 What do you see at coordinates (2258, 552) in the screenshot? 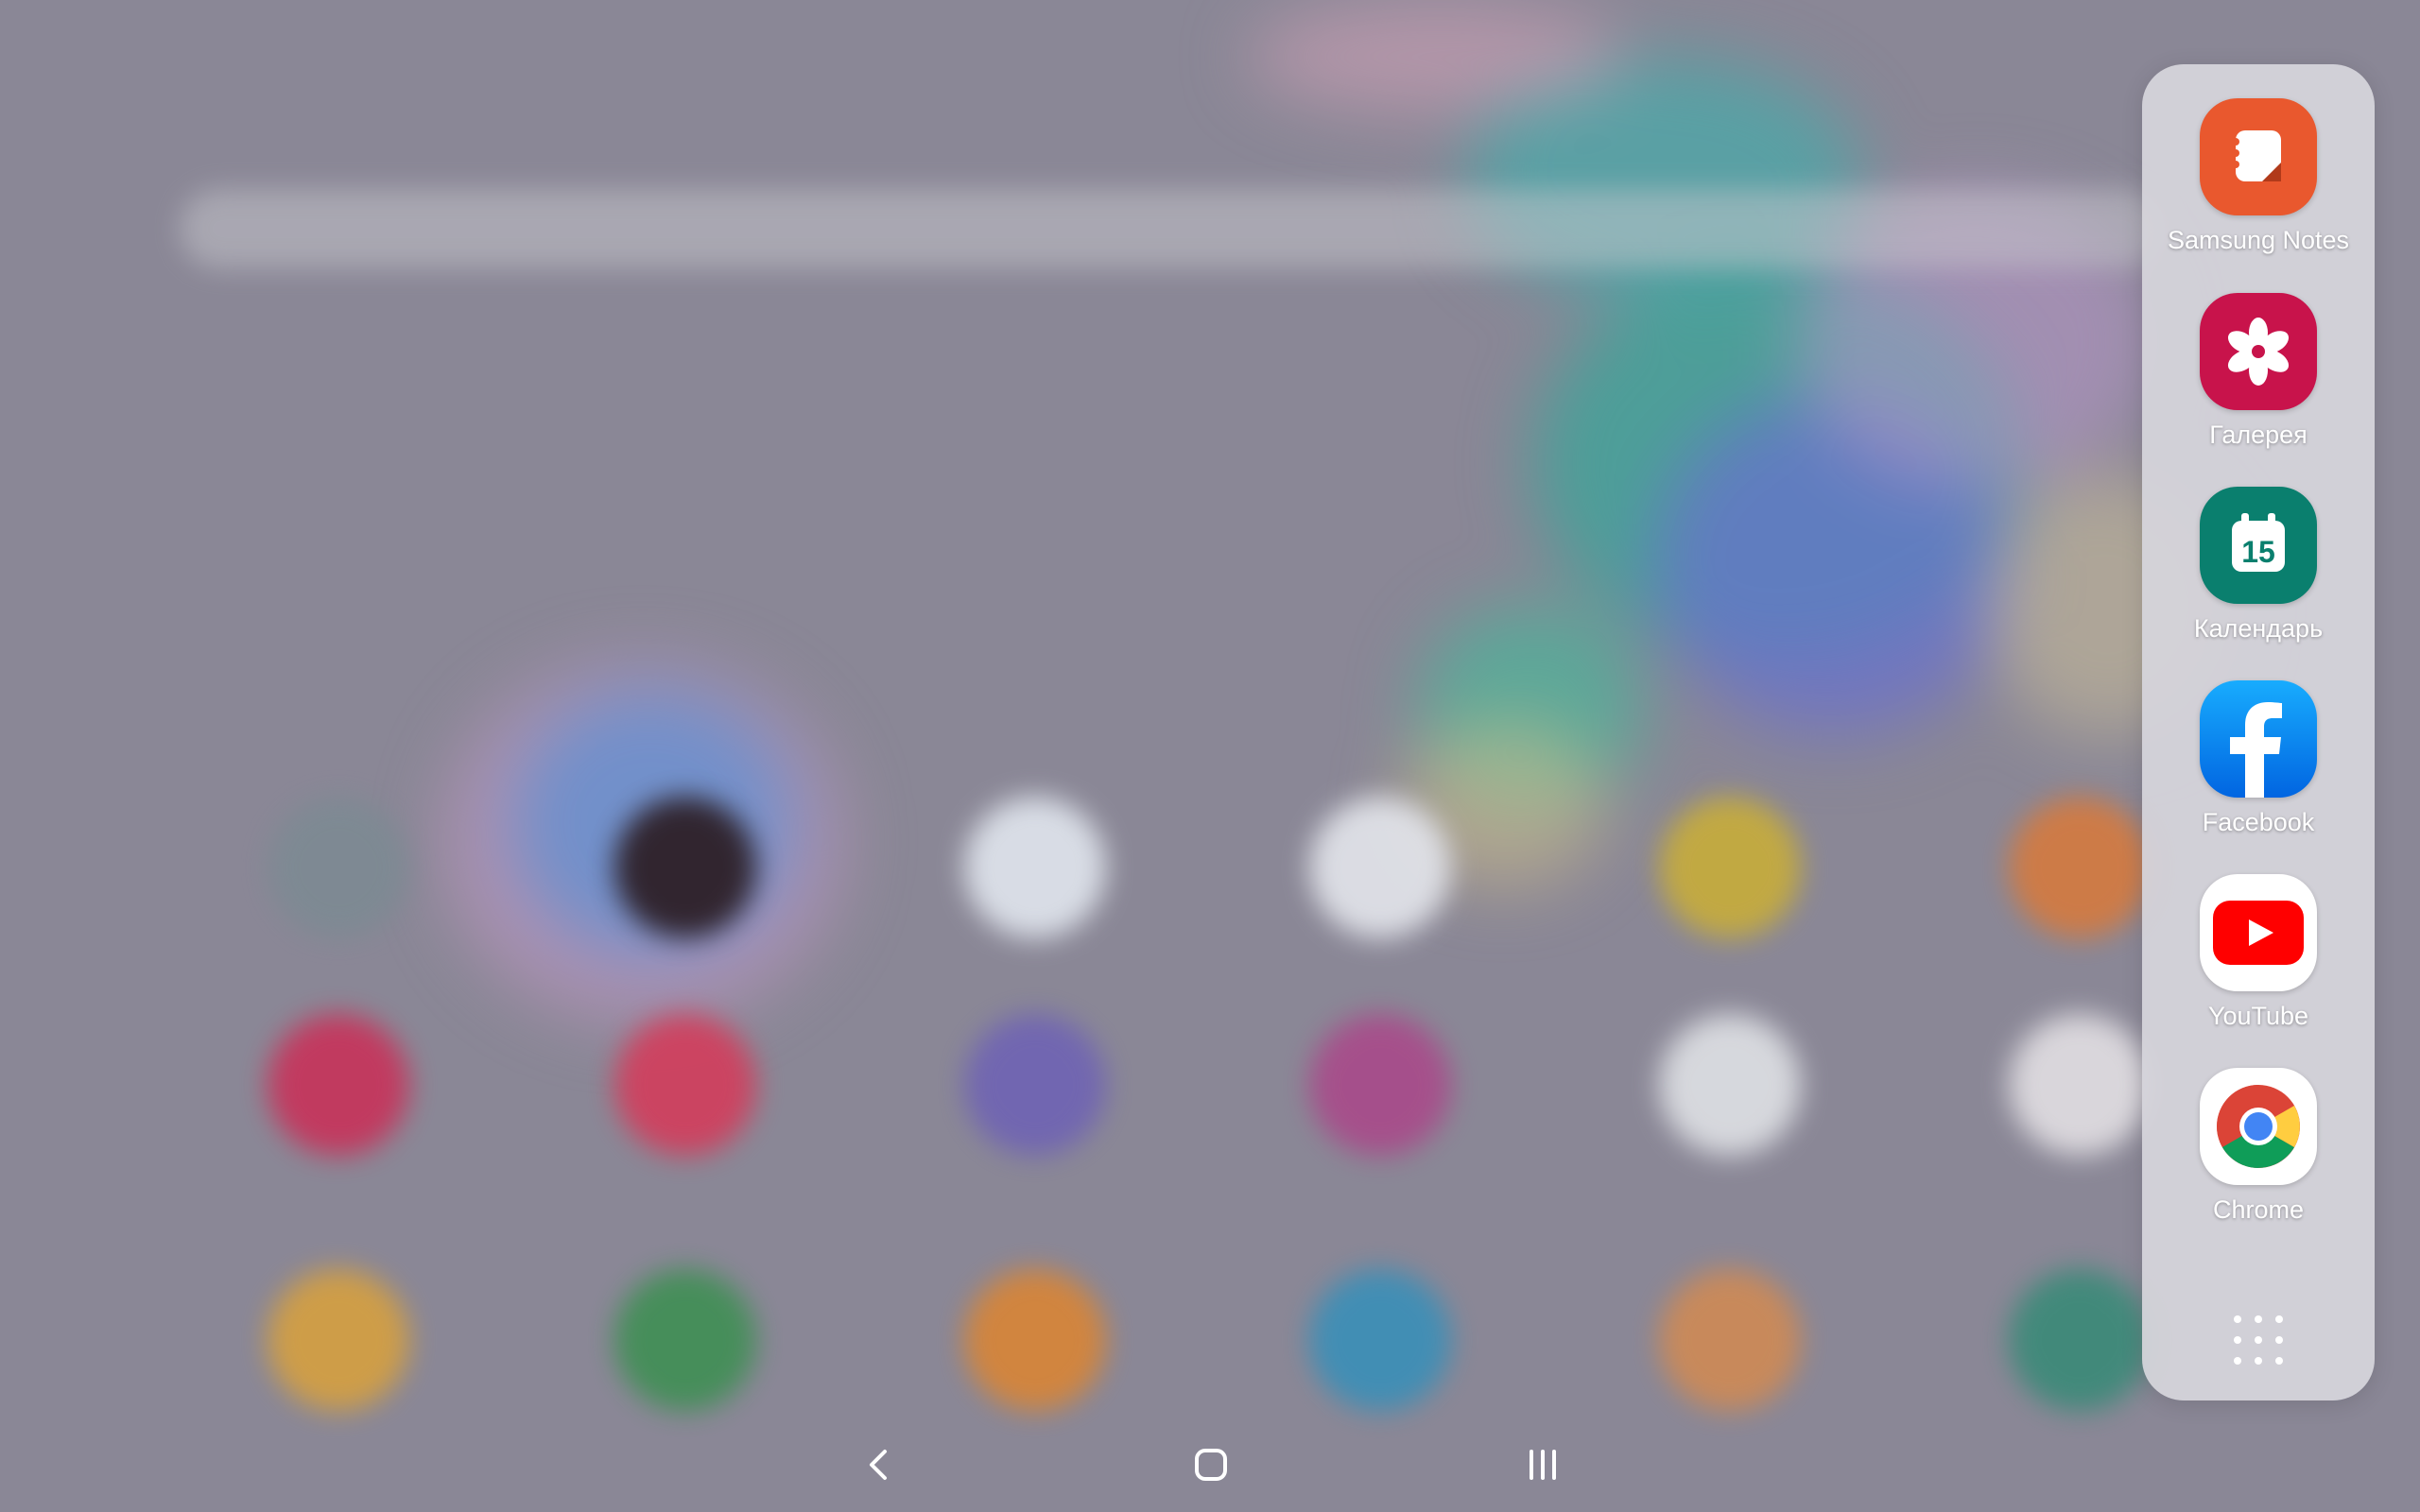
I see `calendar-day: 15` at bounding box center [2258, 552].